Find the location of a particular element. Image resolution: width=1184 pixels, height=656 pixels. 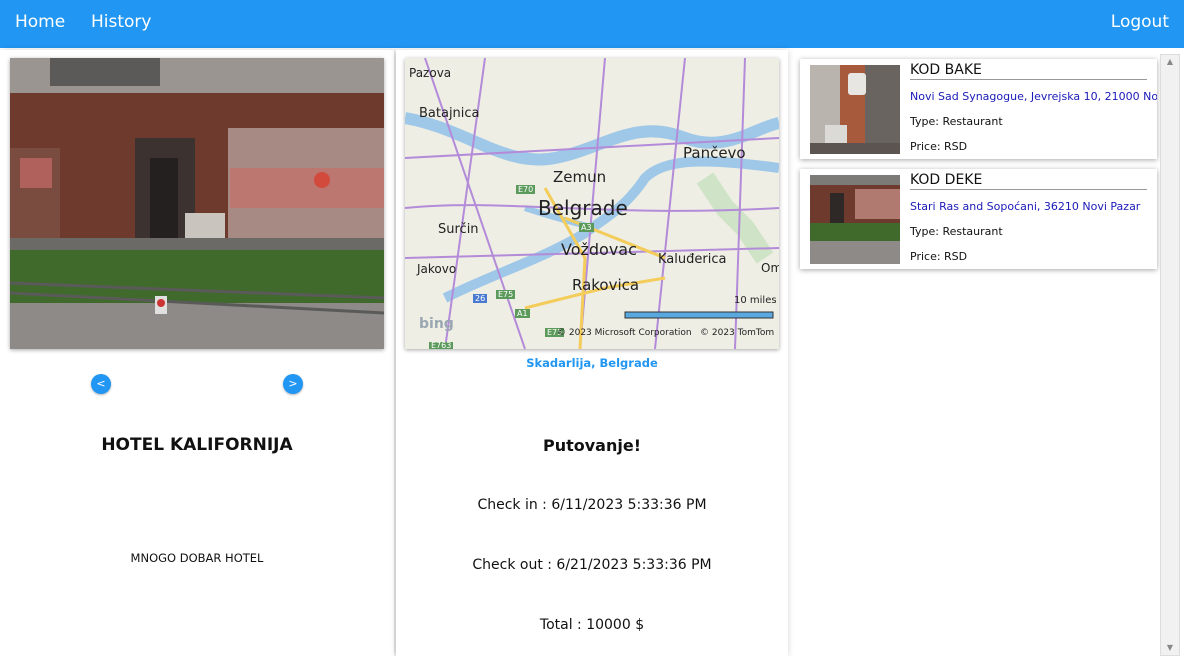

nav-logout-link: Logout is located at coordinates (1140, 22).